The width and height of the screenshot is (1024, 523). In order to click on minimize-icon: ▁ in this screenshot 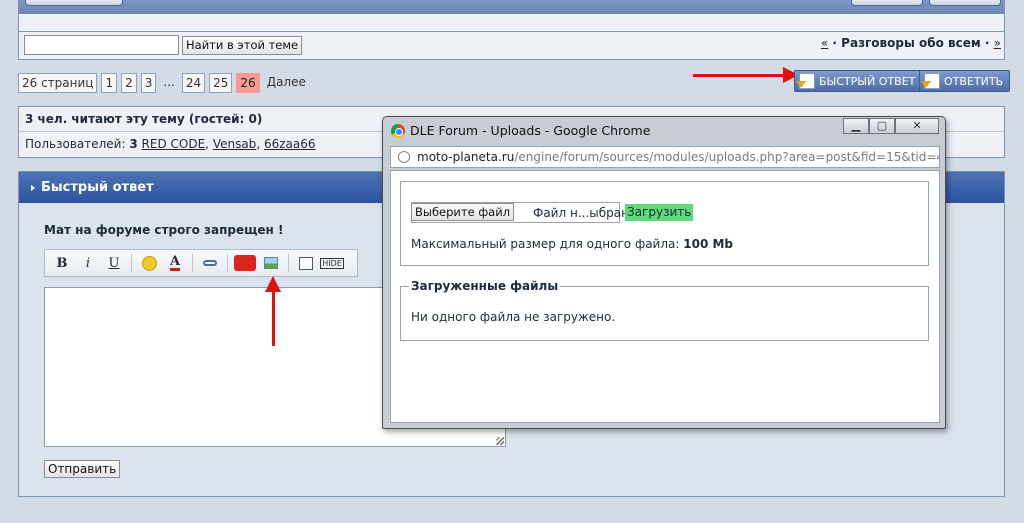, I will do `click(856, 126)`.